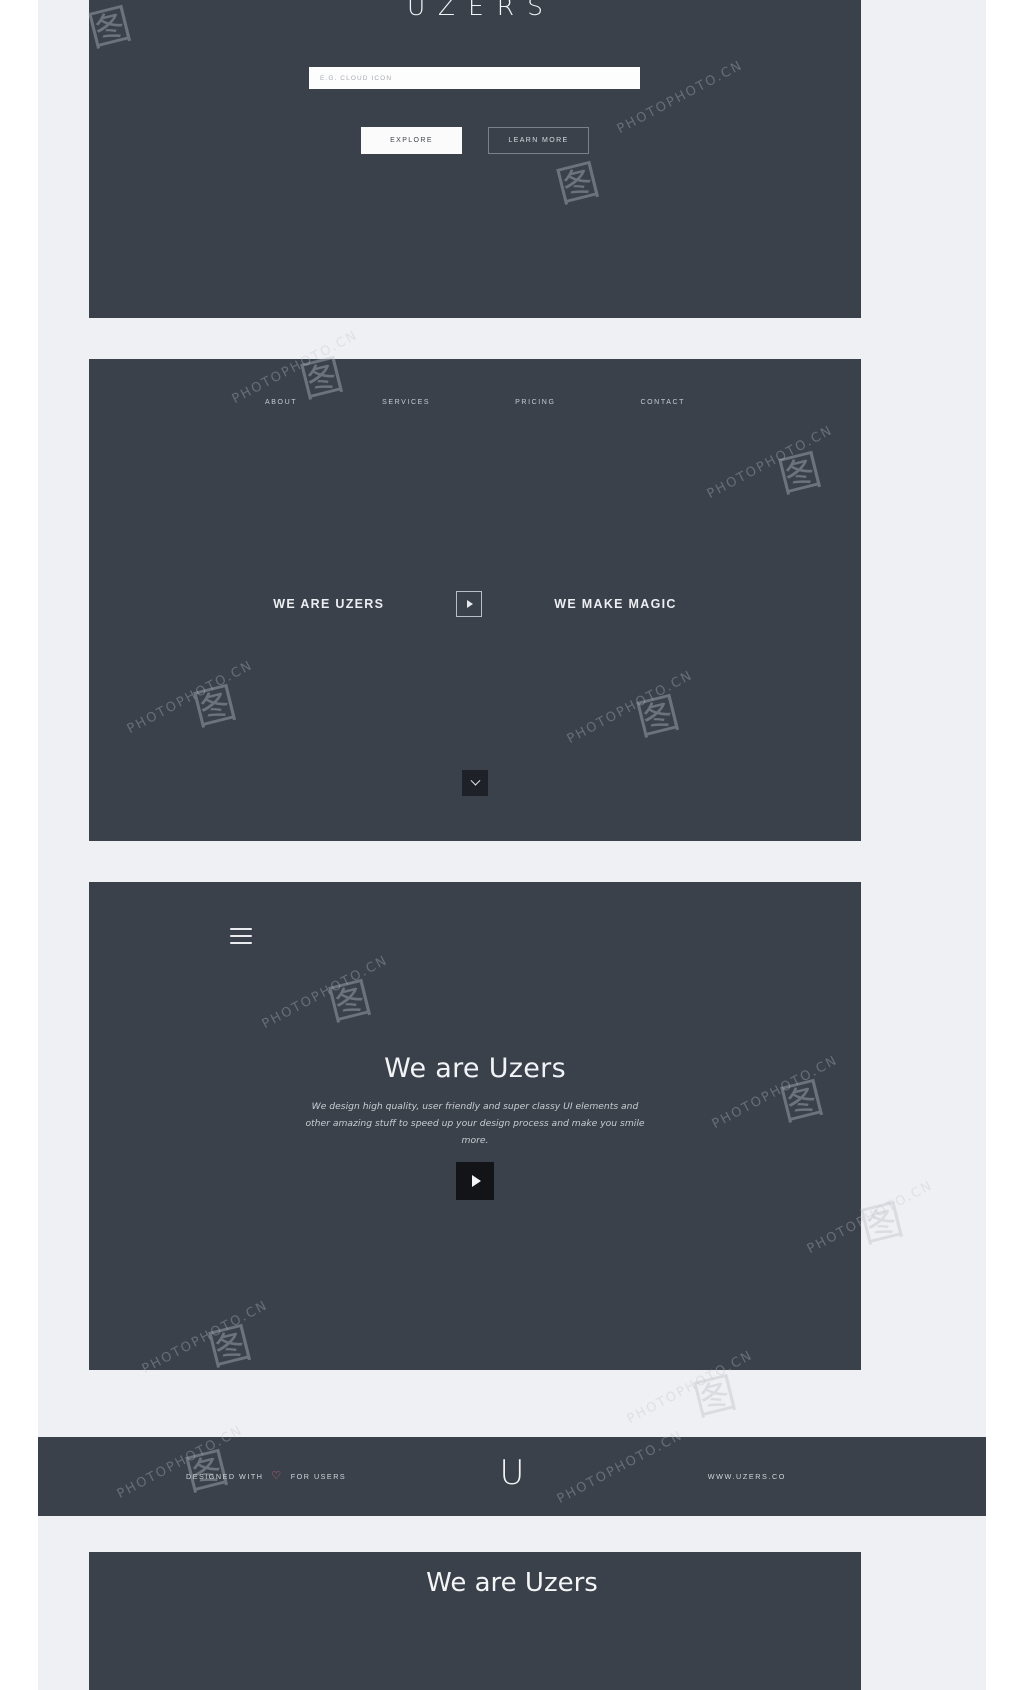 Image resolution: width=1024 pixels, height=1690 pixels. What do you see at coordinates (538, 140) in the screenshot?
I see `learn-more-button: LEARN MORE` at bounding box center [538, 140].